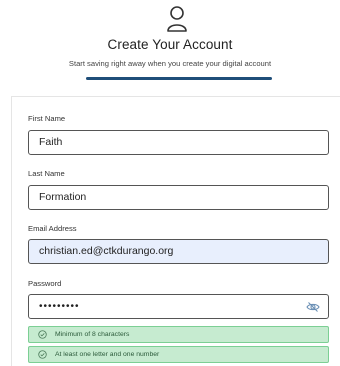 The image size is (340, 366). I want to click on password-label: Password, so click(45, 283).